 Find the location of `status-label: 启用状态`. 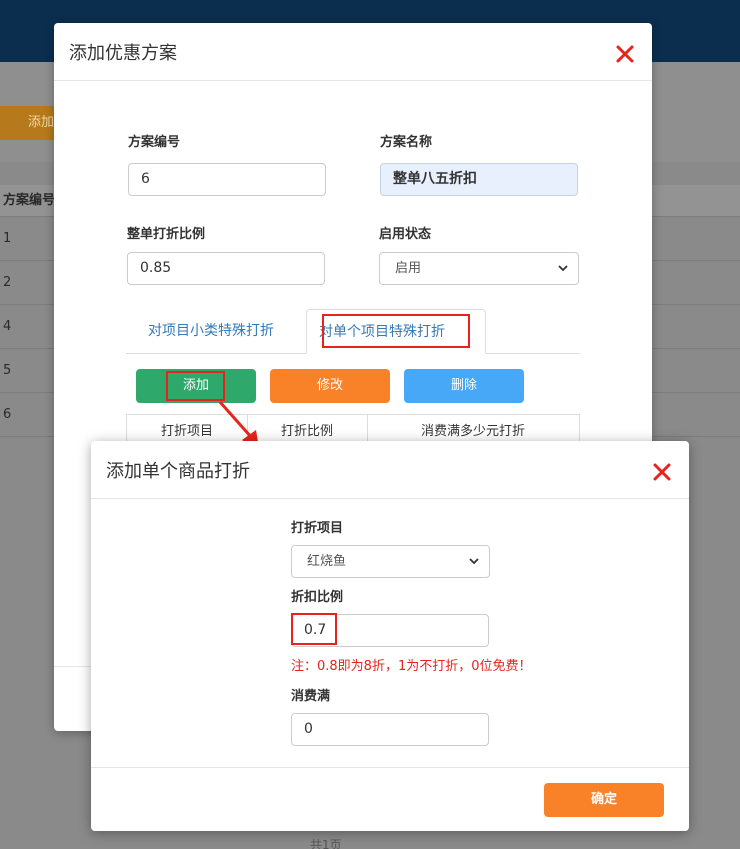

status-label: 启用状态 is located at coordinates (405, 234).